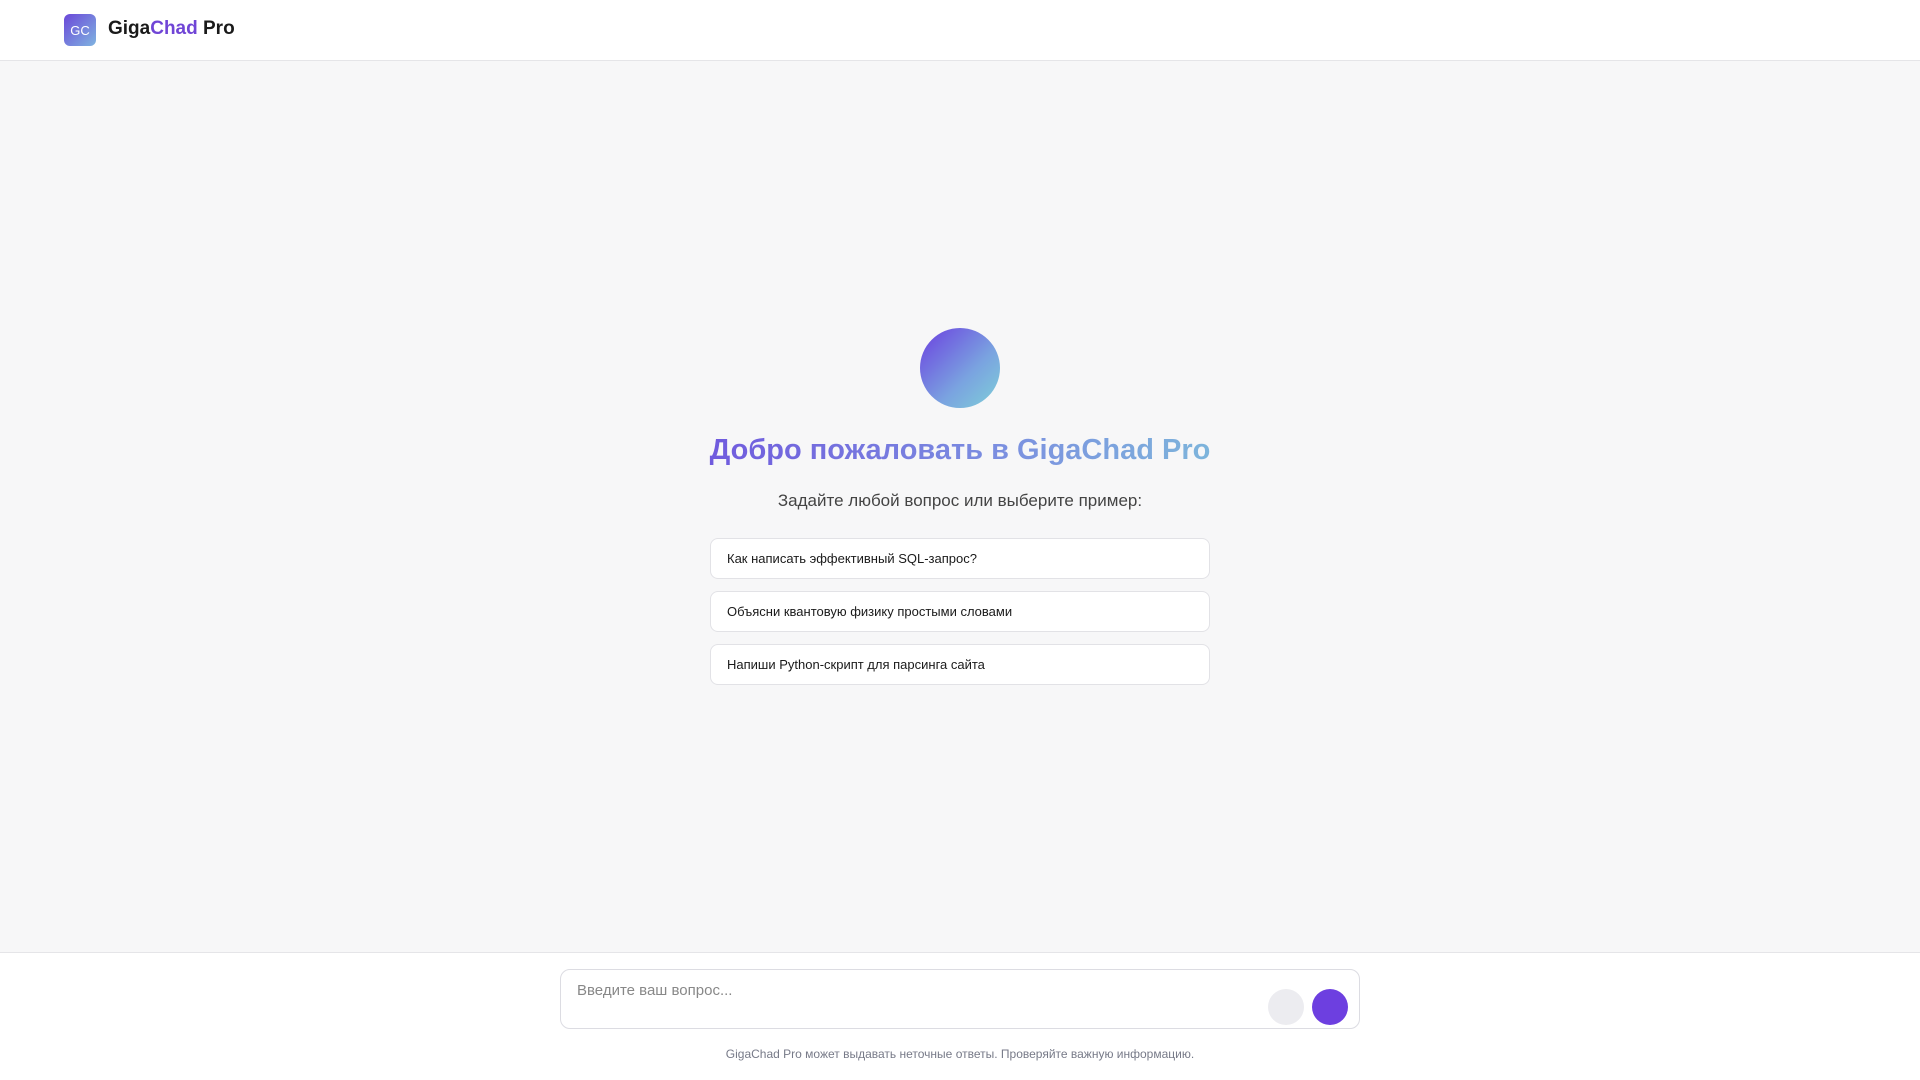 This screenshot has height=1080, width=1920. Describe the element at coordinates (80, 30) in the screenshot. I see `logo-badge: GC` at that location.